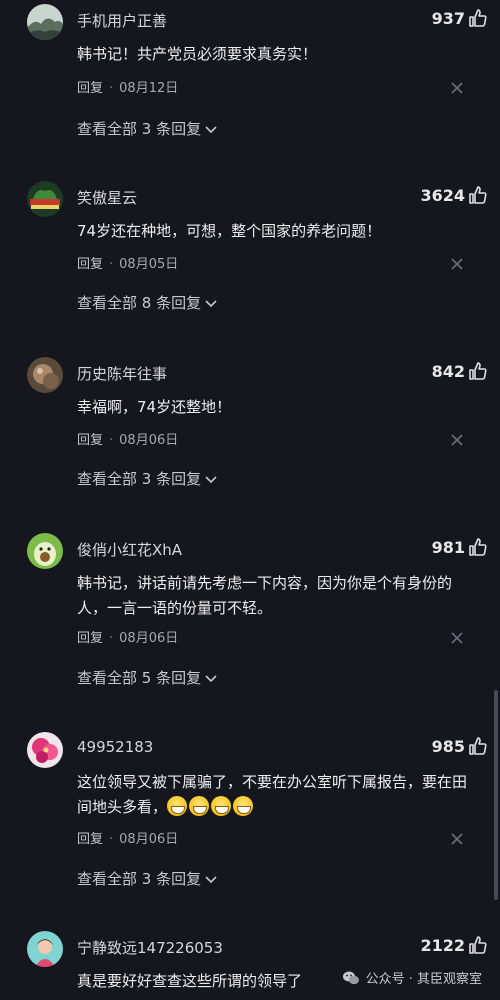 Image resolution: width=500 pixels, height=1000 pixels. What do you see at coordinates (122, 20) in the screenshot?
I see `username: 手机用户正善` at bounding box center [122, 20].